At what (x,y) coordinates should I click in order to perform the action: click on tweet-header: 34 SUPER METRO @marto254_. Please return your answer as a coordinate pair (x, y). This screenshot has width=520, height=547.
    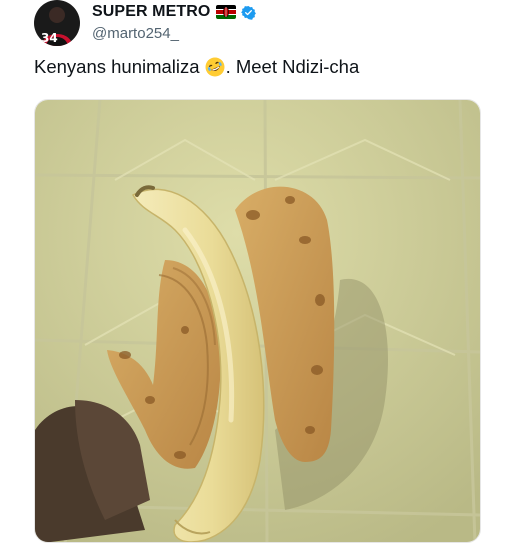
    Looking at the image, I should click on (264, 23).